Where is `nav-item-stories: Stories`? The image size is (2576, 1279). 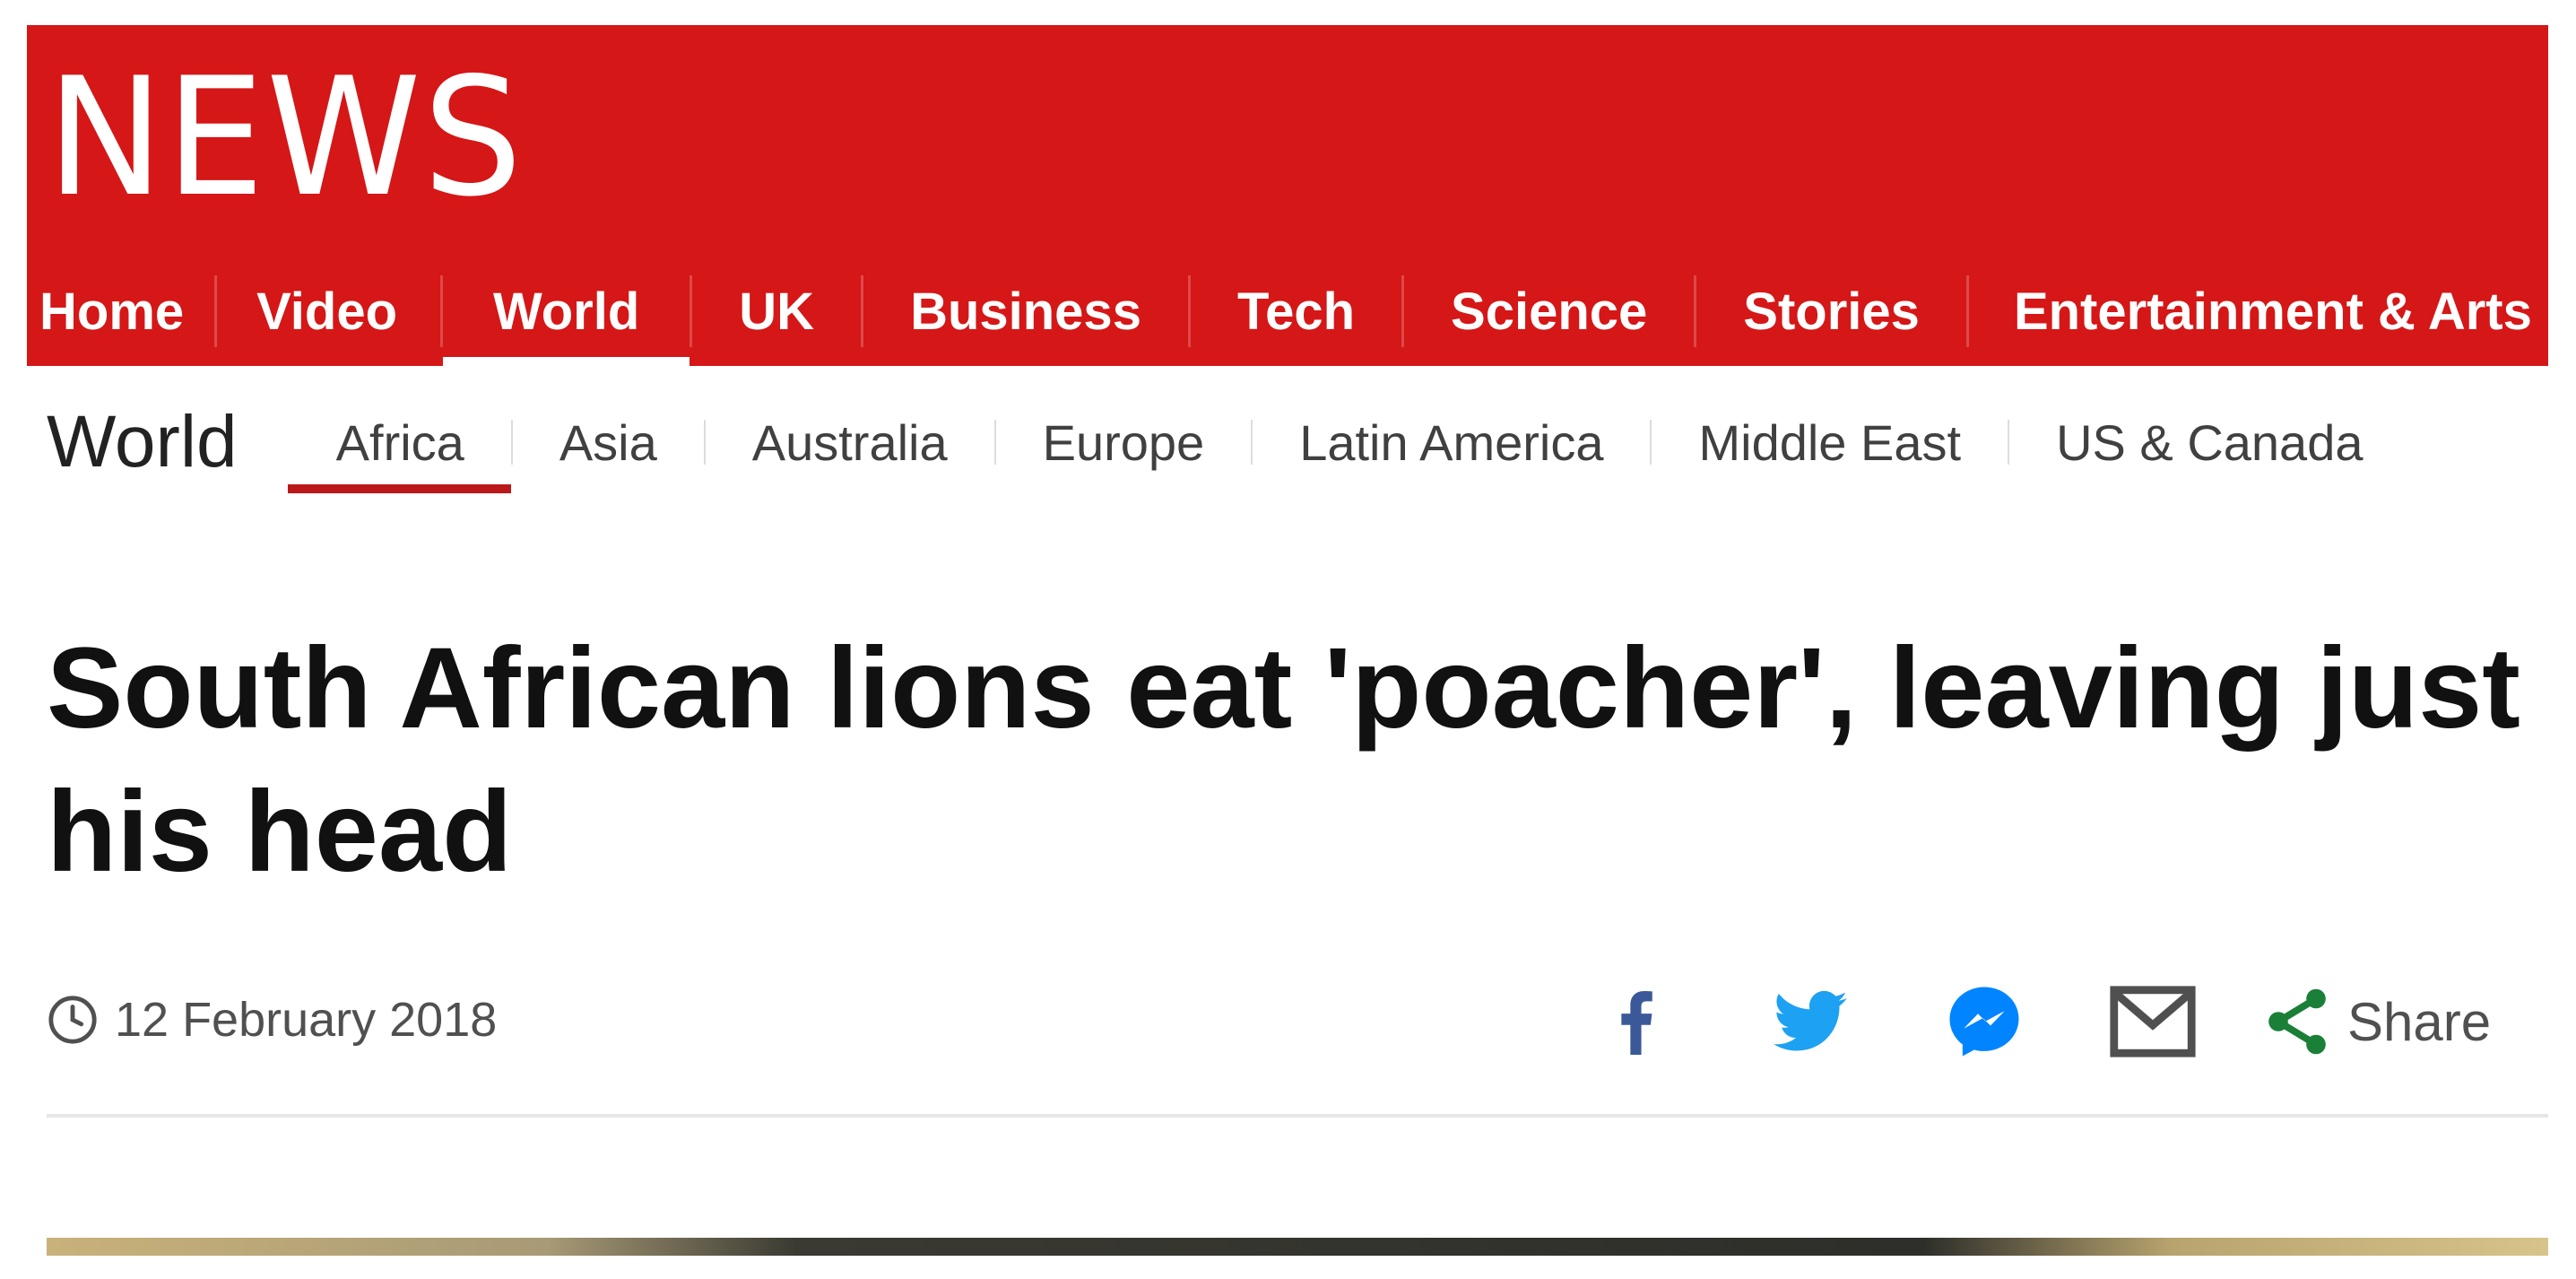
nav-item-stories: Stories is located at coordinates (1831, 311).